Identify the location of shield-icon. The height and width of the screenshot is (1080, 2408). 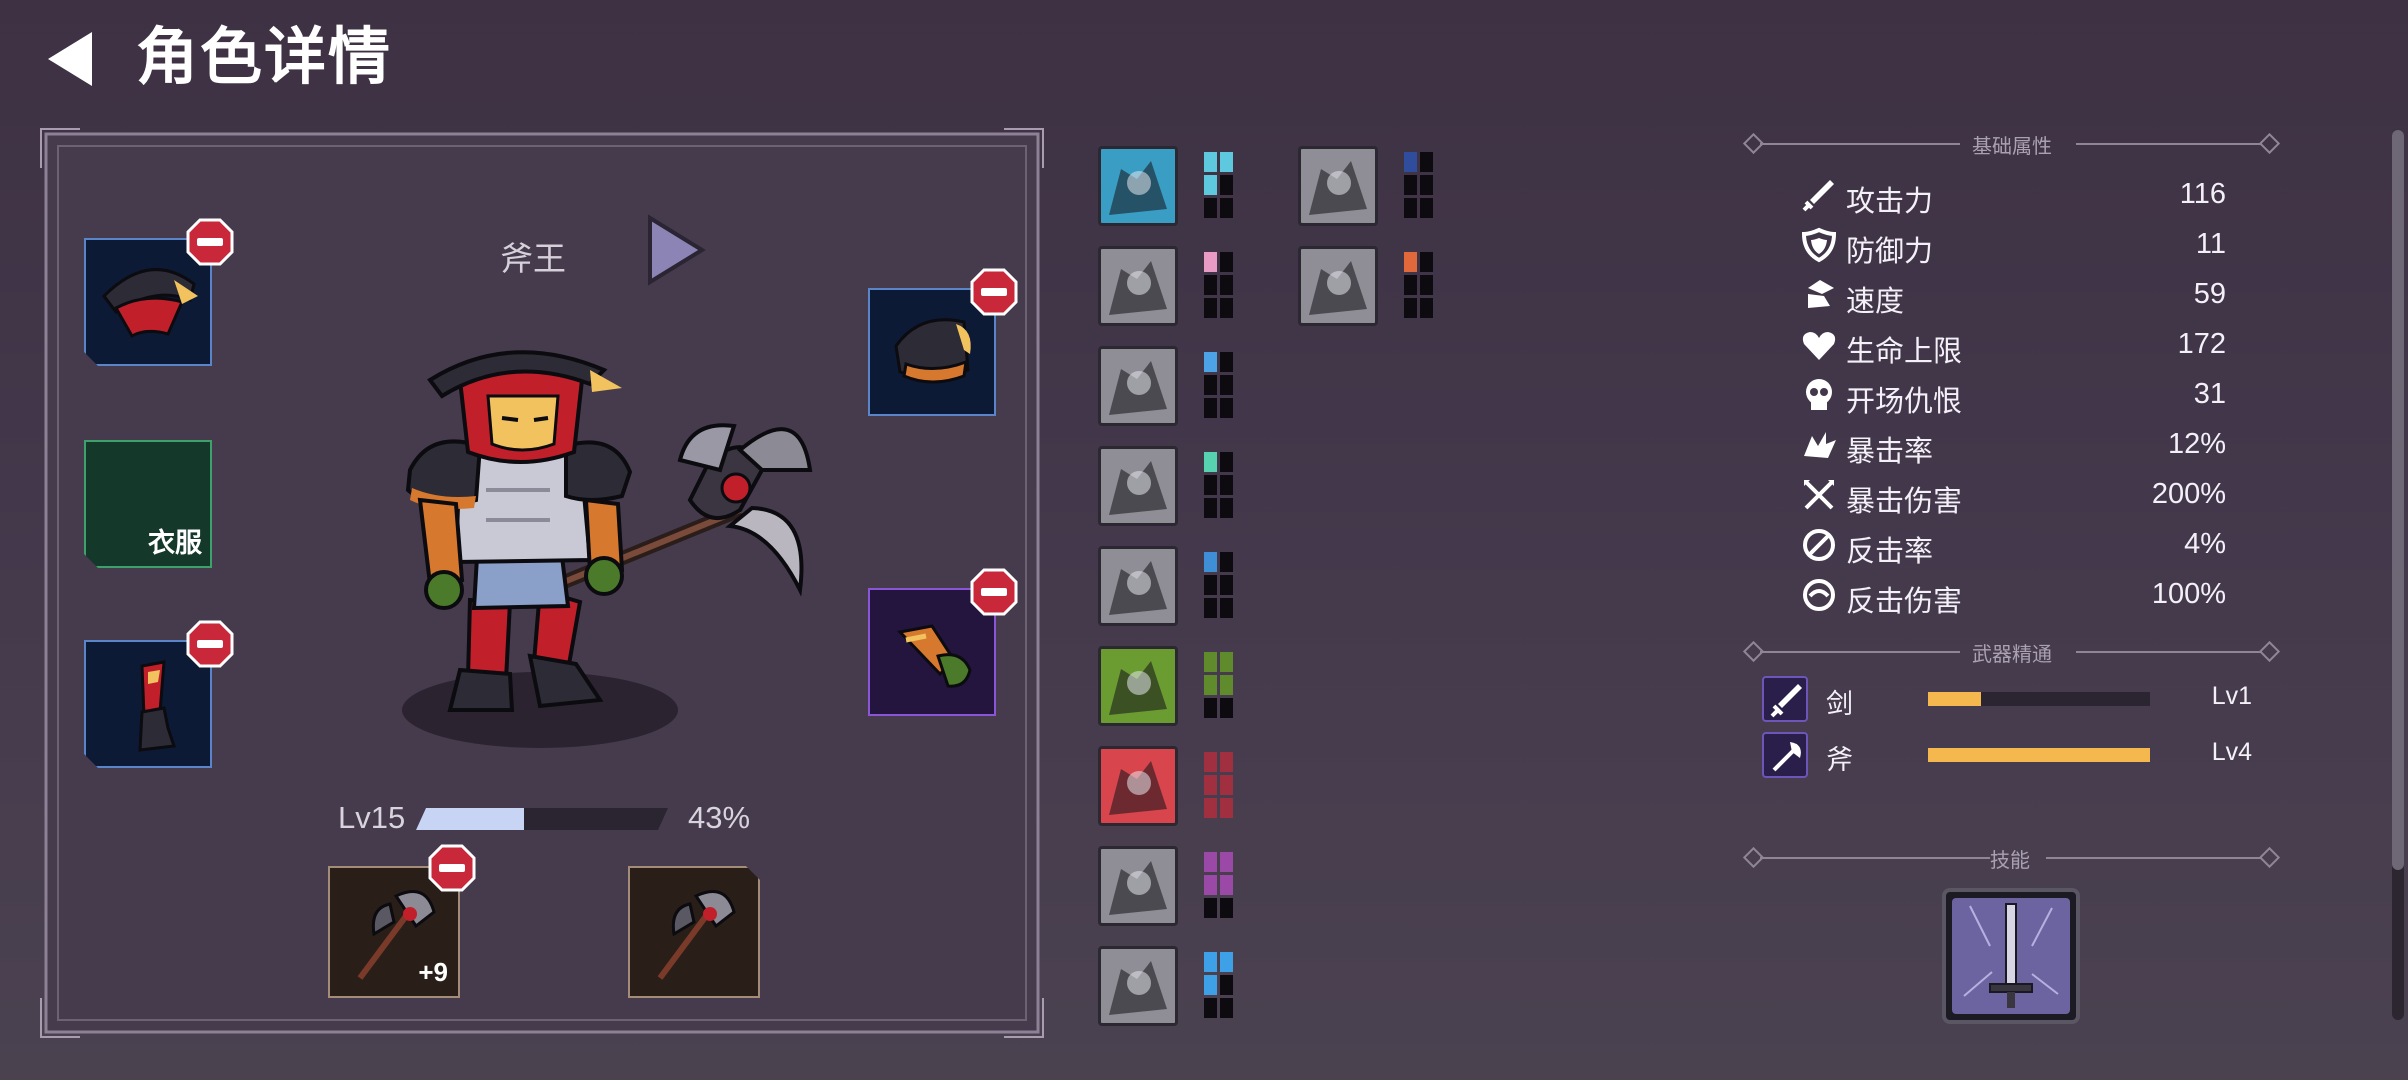
(1819, 245).